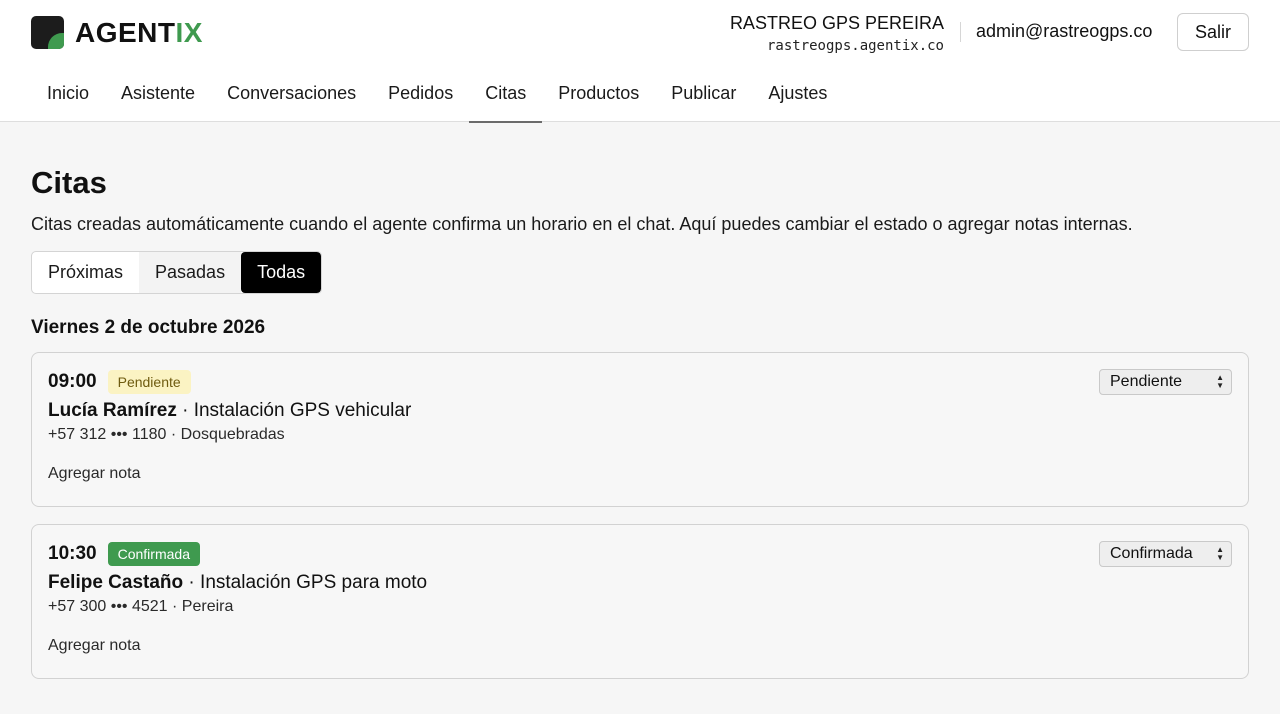 This screenshot has width=1280, height=714. Describe the element at coordinates (47, 32) in the screenshot. I see `logo-mark-icon` at that location.